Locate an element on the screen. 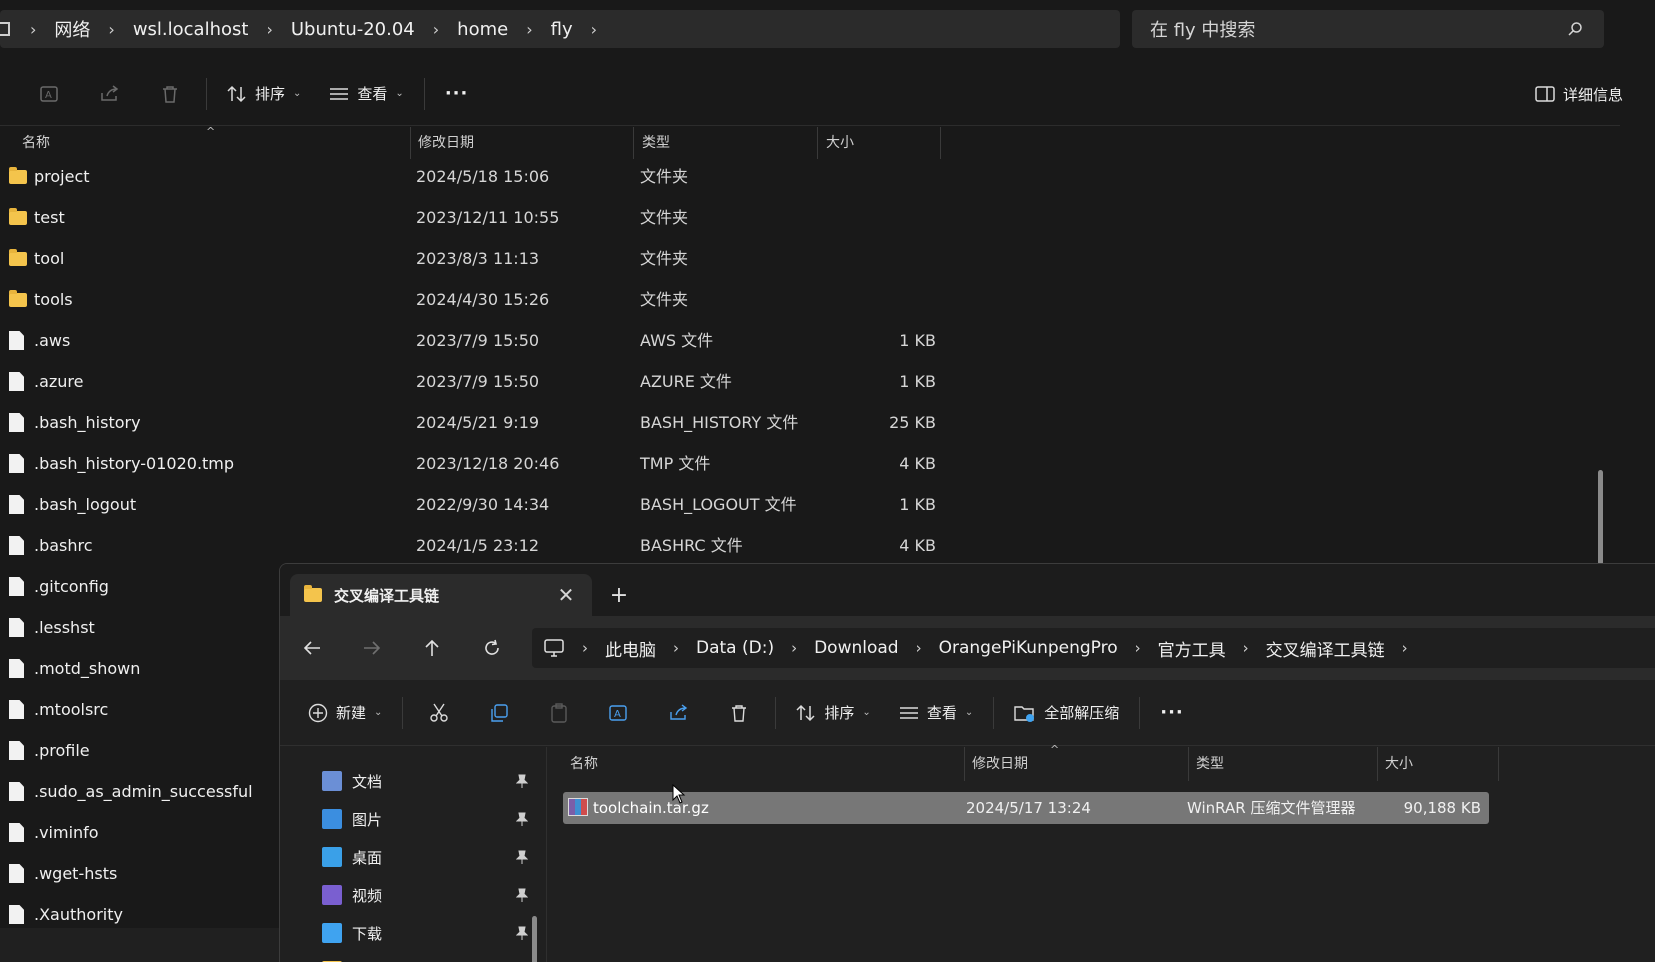  file-row: project 2024/5/18 15:06 文件夹 is located at coordinates (500, 176).